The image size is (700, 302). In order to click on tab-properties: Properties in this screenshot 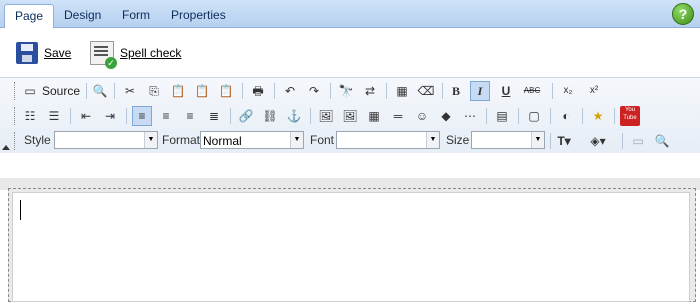, I will do `click(198, 15)`.